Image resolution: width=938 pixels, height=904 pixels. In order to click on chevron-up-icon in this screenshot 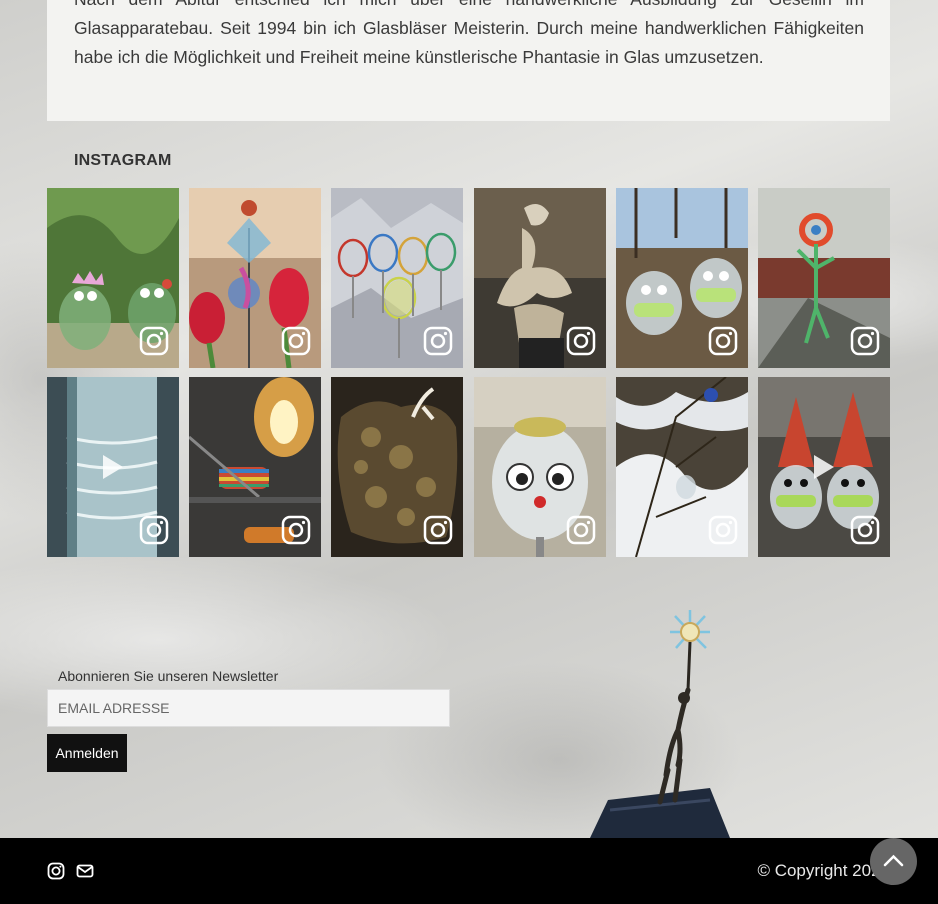, I will do `click(893, 860)`.